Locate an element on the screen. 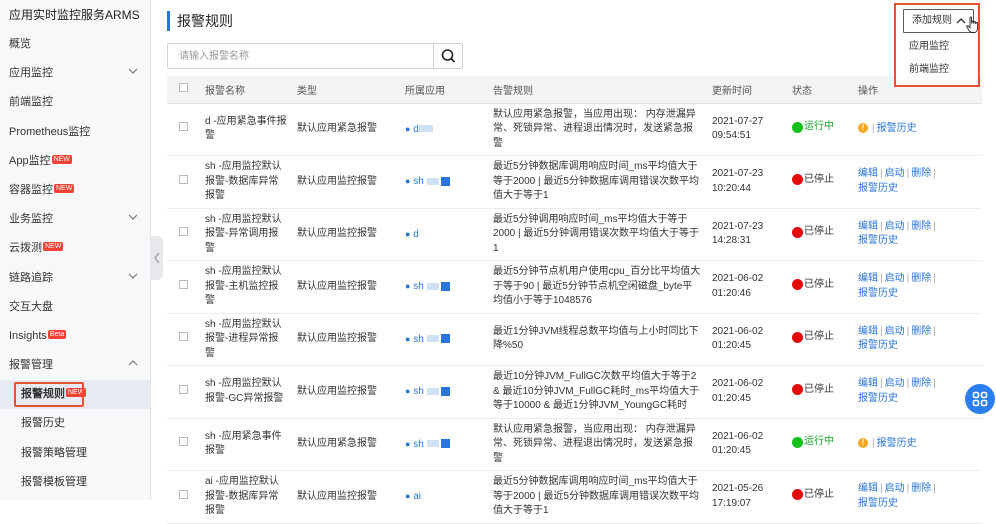 The width and height of the screenshot is (996, 524). sidebar-item-business: 业务监控 is located at coordinates (75, 219).